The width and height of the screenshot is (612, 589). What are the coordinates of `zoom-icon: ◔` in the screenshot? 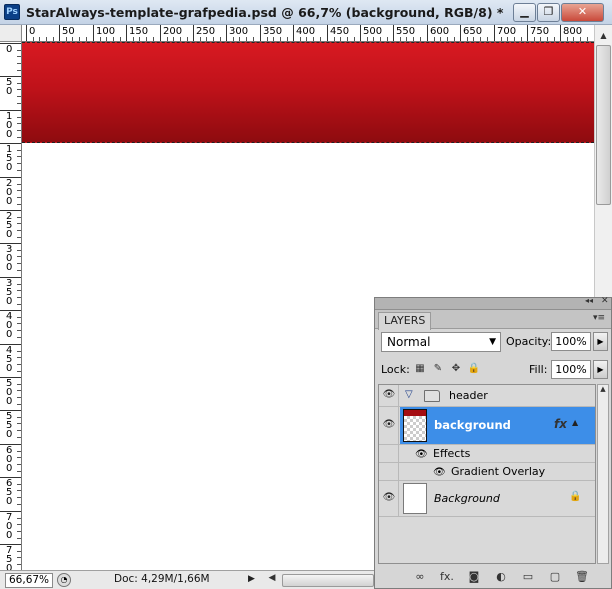 It's located at (64, 580).